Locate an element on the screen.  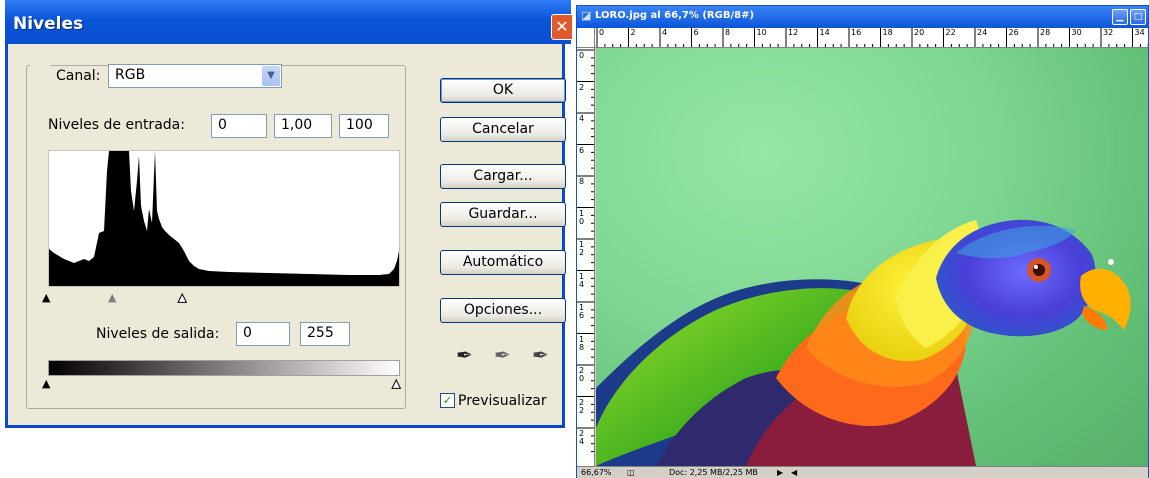
cancel-button: Cancelar is located at coordinates (503, 129).